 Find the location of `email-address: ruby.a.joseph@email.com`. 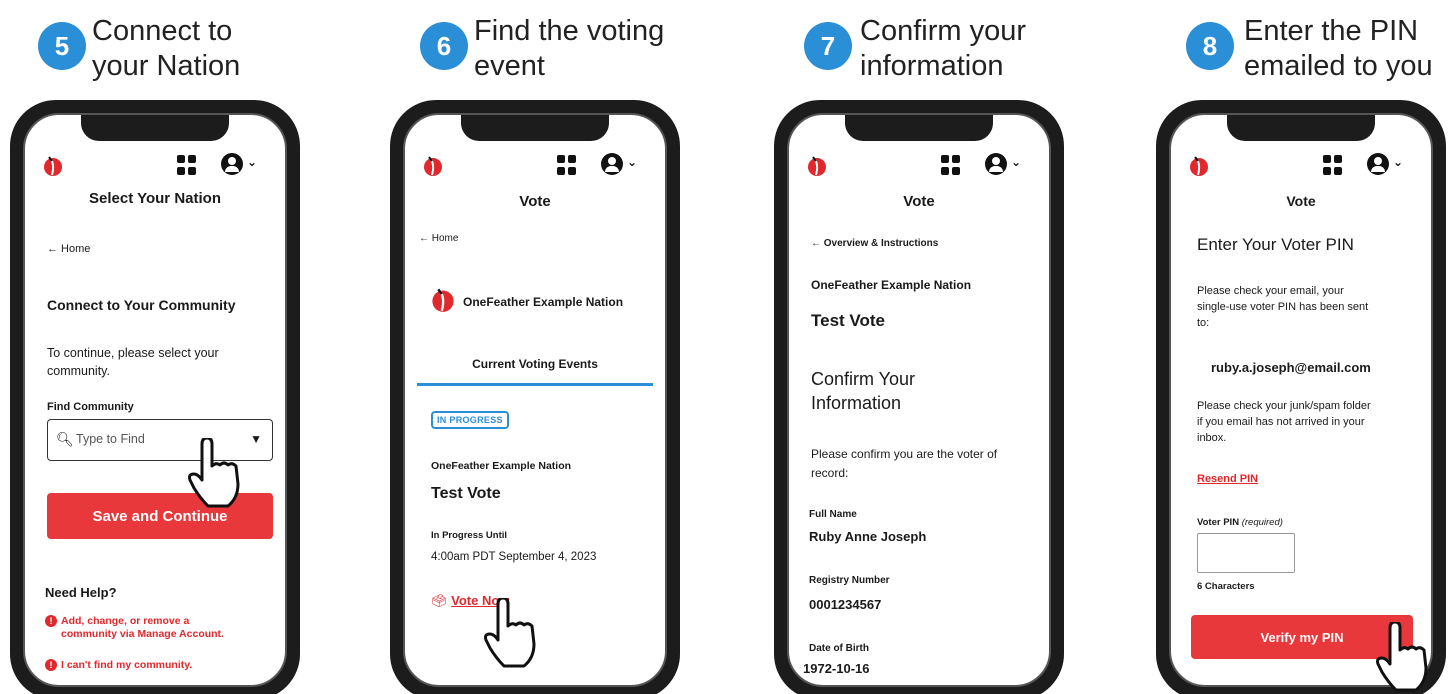

email-address: ruby.a.joseph@email.com is located at coordinates (1291, 367).